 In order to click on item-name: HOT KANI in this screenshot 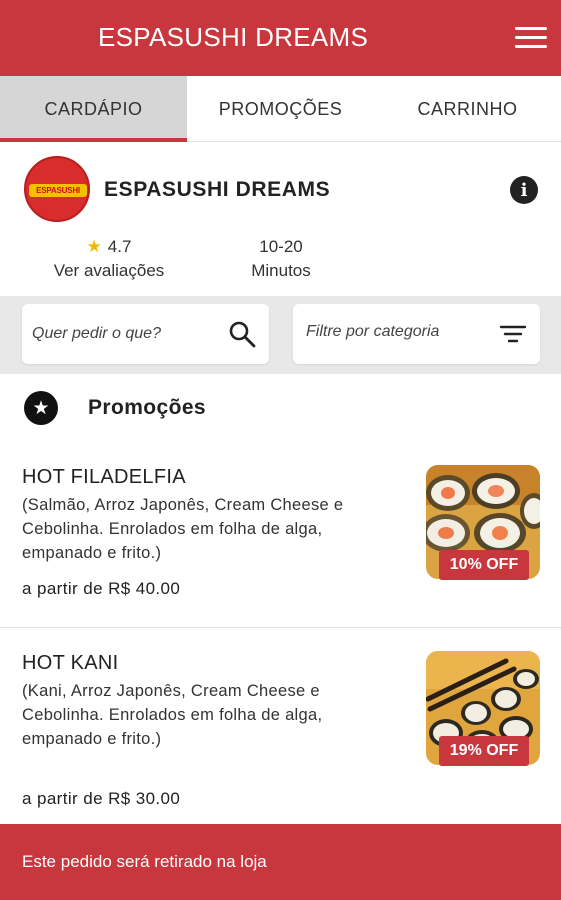, I will do `click(70, 663)`.